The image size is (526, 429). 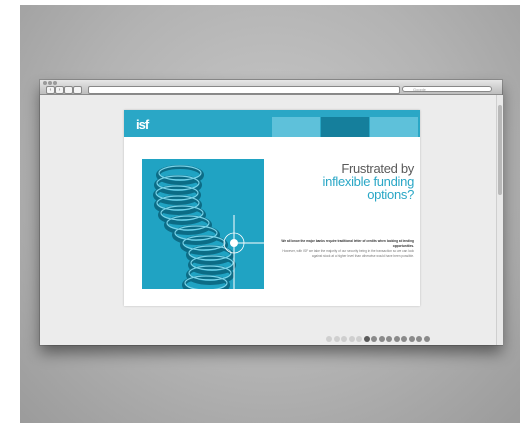 I want to click on zoom-button, so click(x=55, y=83).